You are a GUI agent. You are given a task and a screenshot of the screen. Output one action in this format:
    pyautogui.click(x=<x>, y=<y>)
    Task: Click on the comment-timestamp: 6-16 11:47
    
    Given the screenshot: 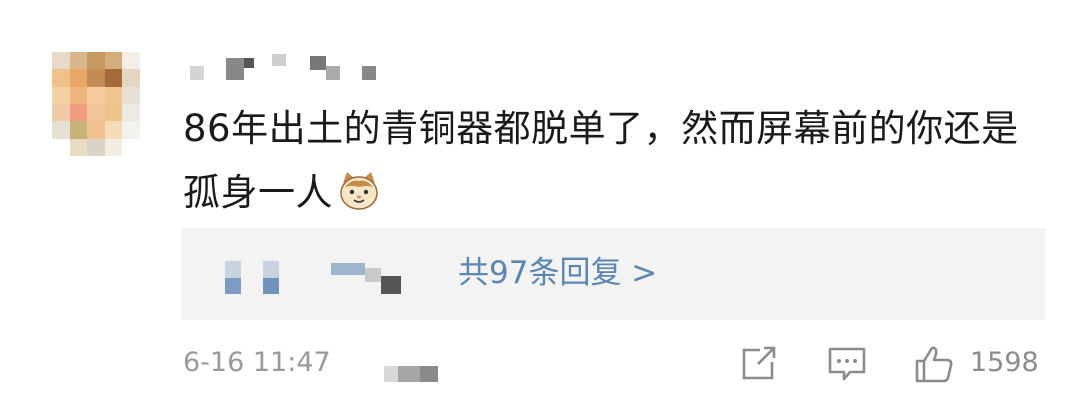 What is the action you would take?
    pyautogui.click(x=257, y=362)
    